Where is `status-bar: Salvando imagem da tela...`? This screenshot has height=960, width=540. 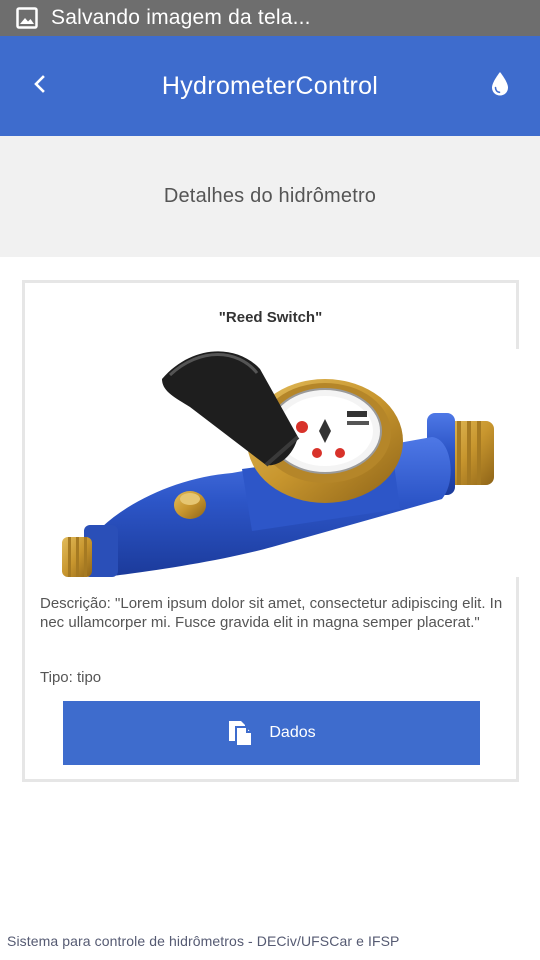
status-bar: Salvando imagem da tela... is located at coordinates (270, 18).